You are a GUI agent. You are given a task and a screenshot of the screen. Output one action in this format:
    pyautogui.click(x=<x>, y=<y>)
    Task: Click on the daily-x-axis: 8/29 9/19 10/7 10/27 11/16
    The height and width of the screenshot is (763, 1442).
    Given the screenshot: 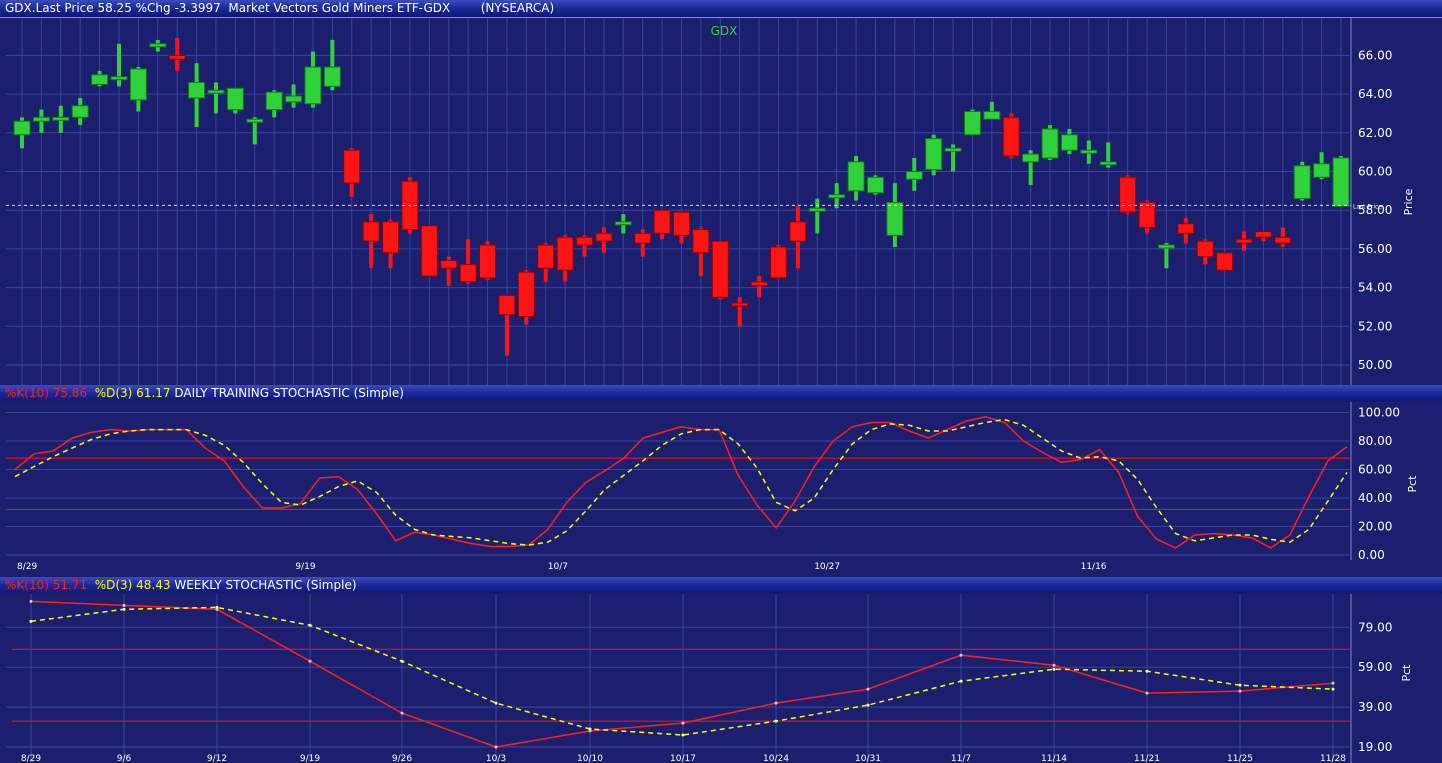 What is the action you would take?
    pyautogui.click(x=562, y=567)
    